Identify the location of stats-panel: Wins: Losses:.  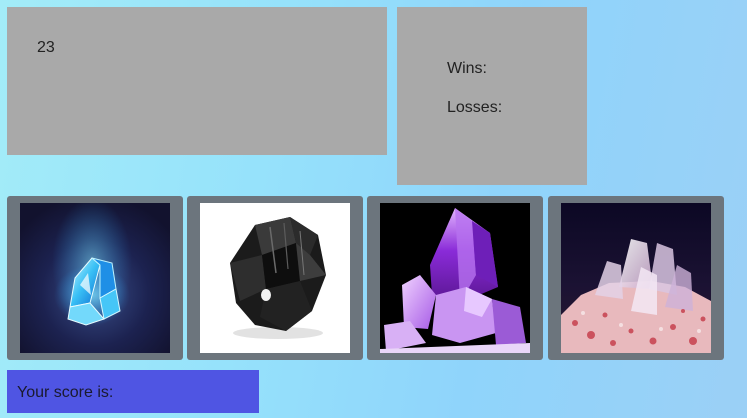
(492, 96).